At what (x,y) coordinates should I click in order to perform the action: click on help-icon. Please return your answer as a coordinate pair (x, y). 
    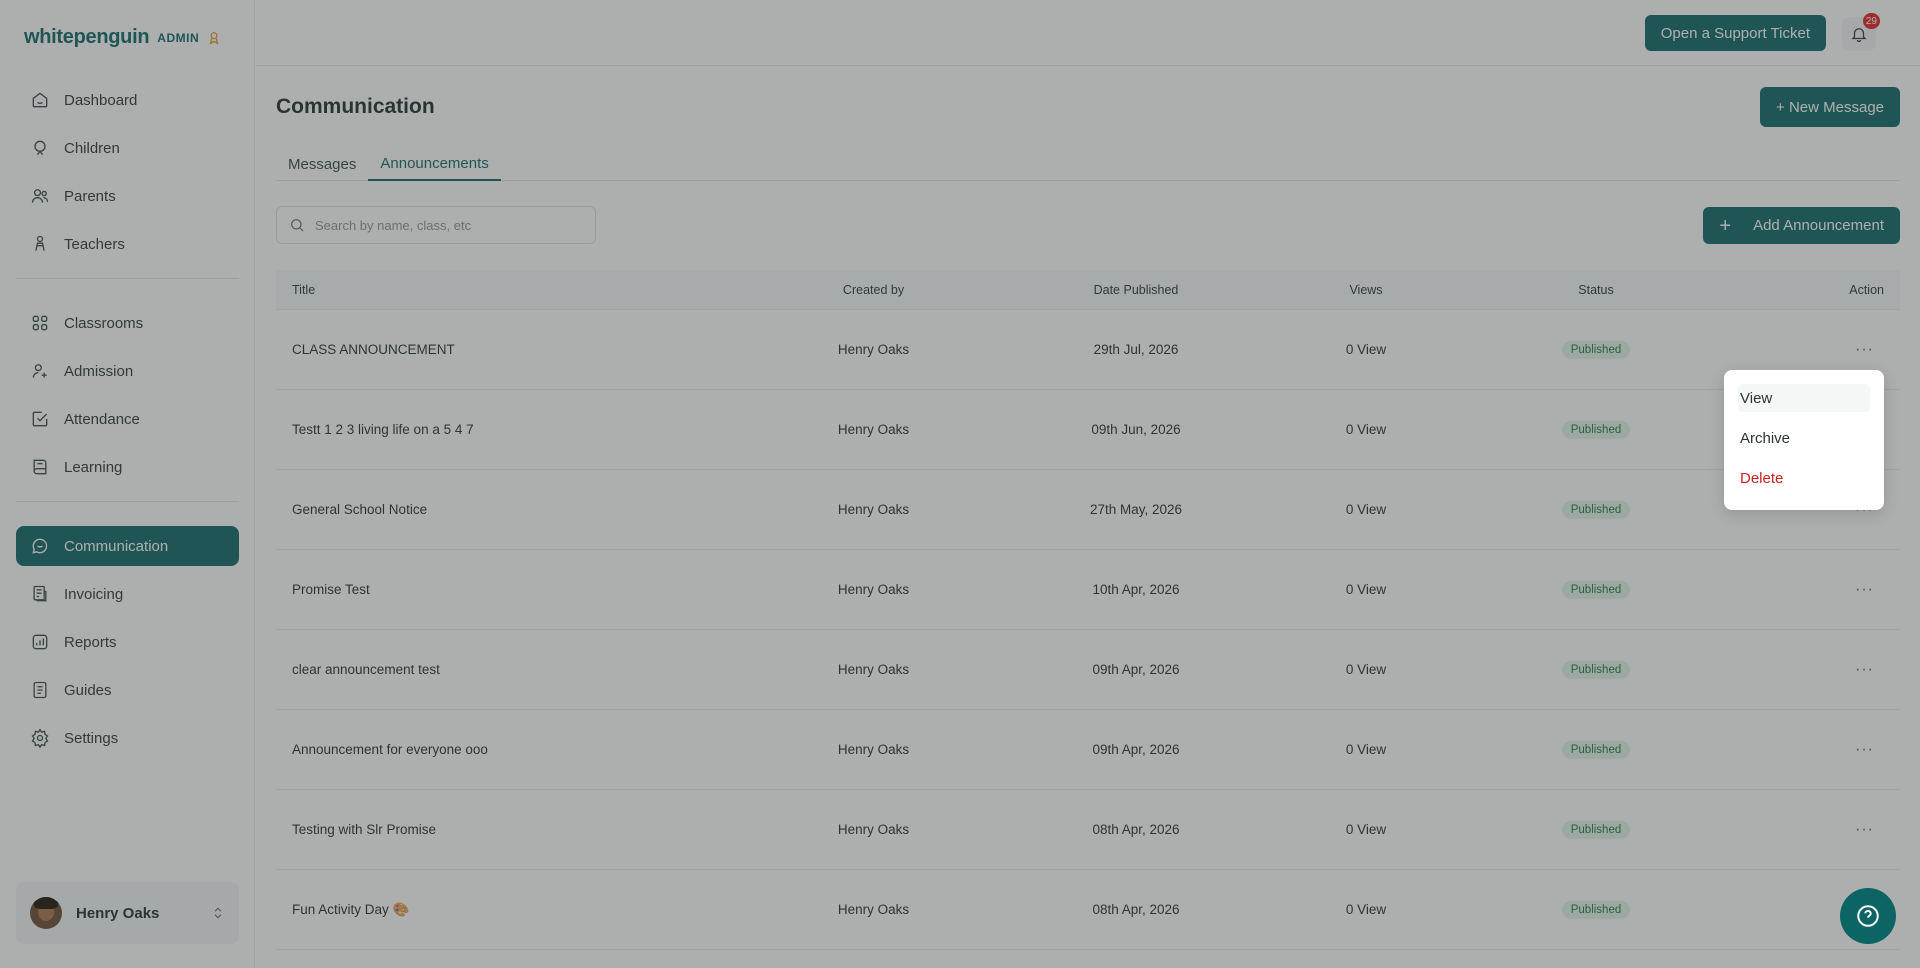
    Looking at the image, I should click on (1868, 916).